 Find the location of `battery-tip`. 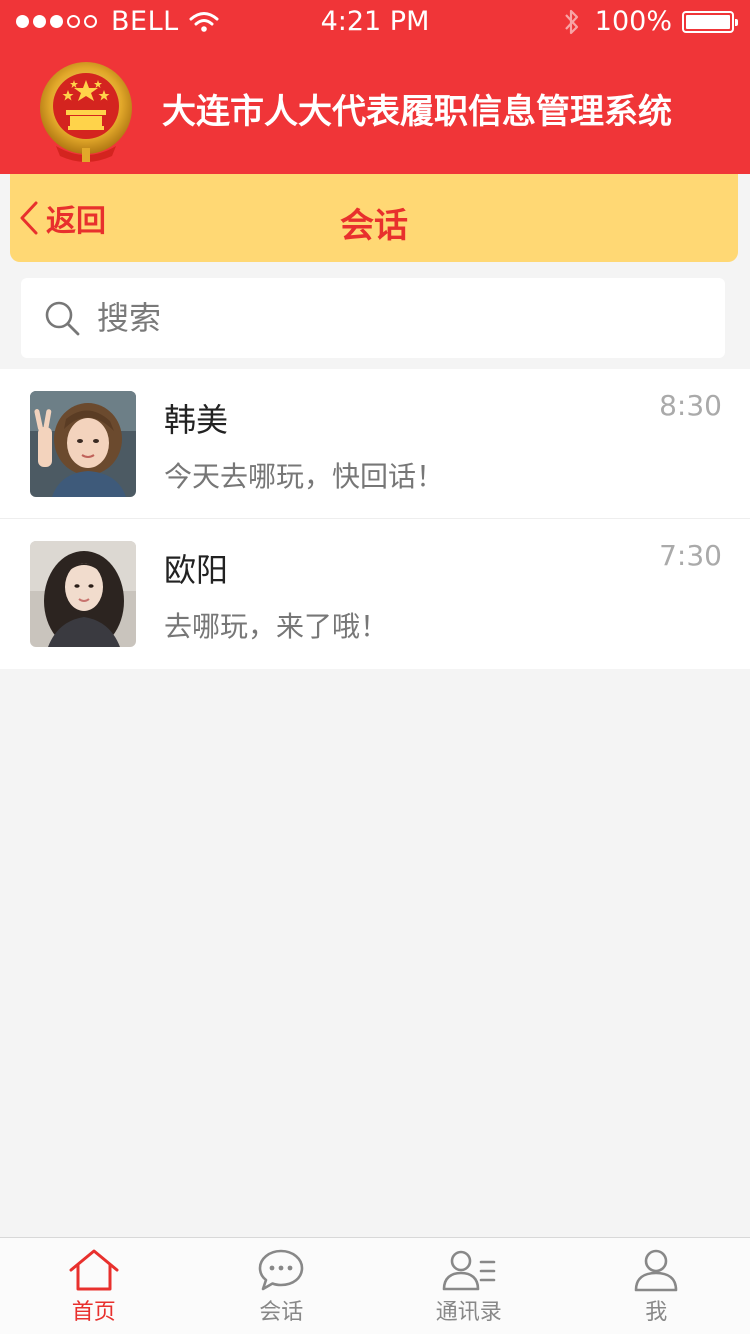

battery-tip is located at coordinates (736, 22).